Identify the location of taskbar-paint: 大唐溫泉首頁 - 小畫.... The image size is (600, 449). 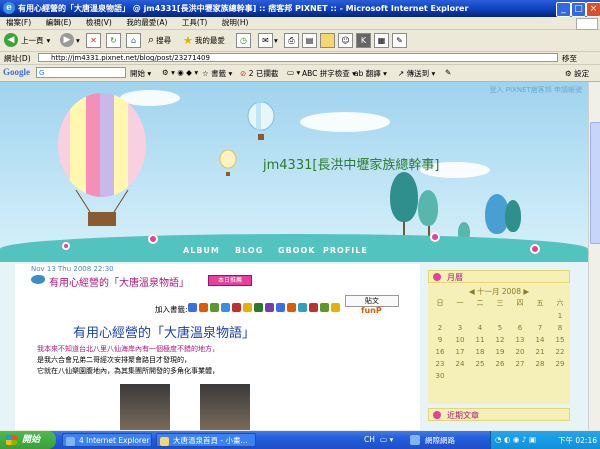
(206, 440).